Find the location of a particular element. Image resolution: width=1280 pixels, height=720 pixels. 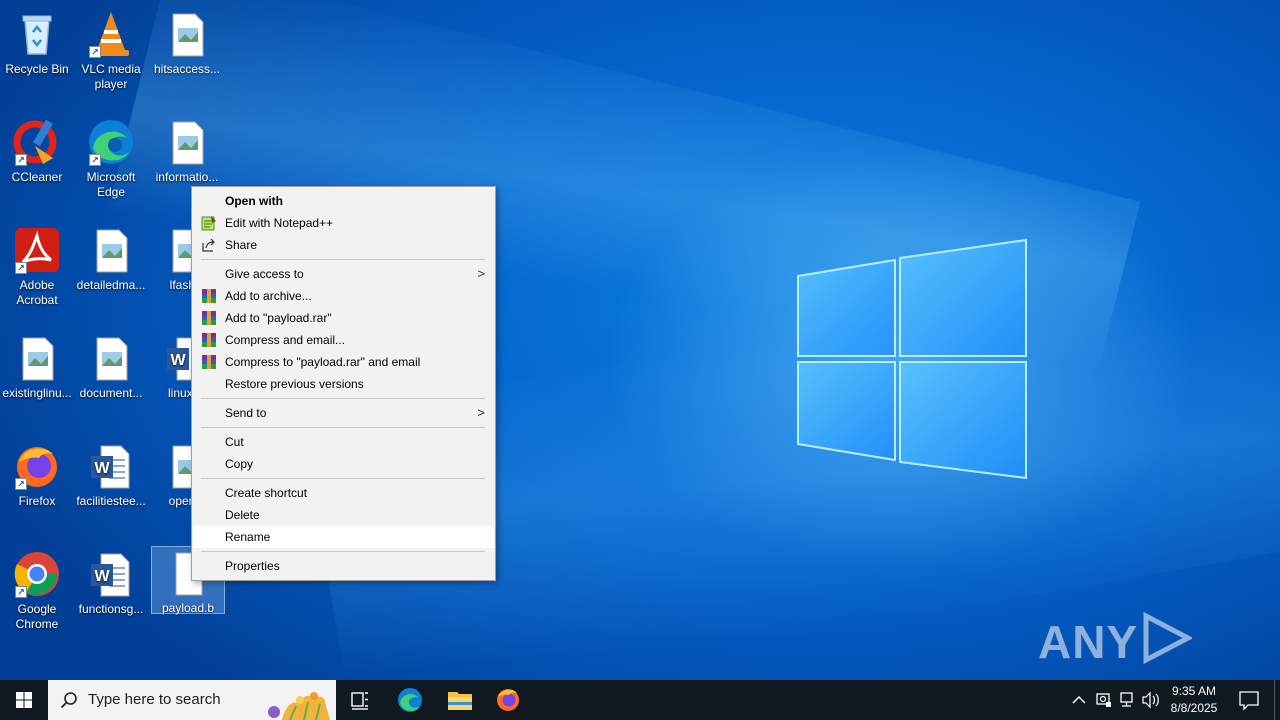

chevron-up-icon is located at coordinates (1079, 699).